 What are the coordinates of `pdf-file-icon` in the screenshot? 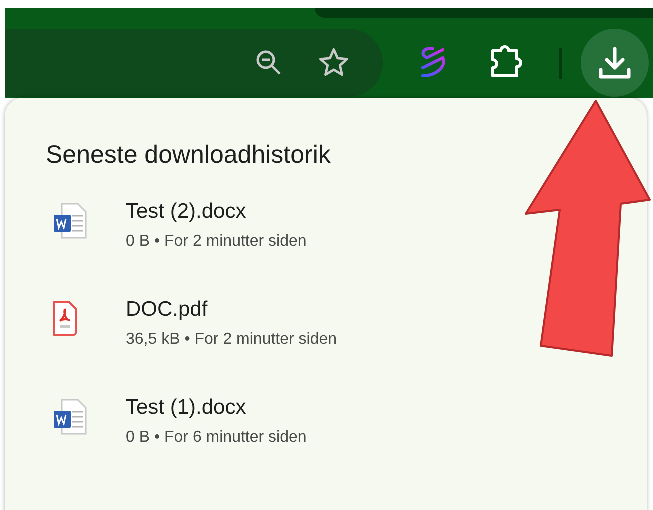 It's located at (65, 318).